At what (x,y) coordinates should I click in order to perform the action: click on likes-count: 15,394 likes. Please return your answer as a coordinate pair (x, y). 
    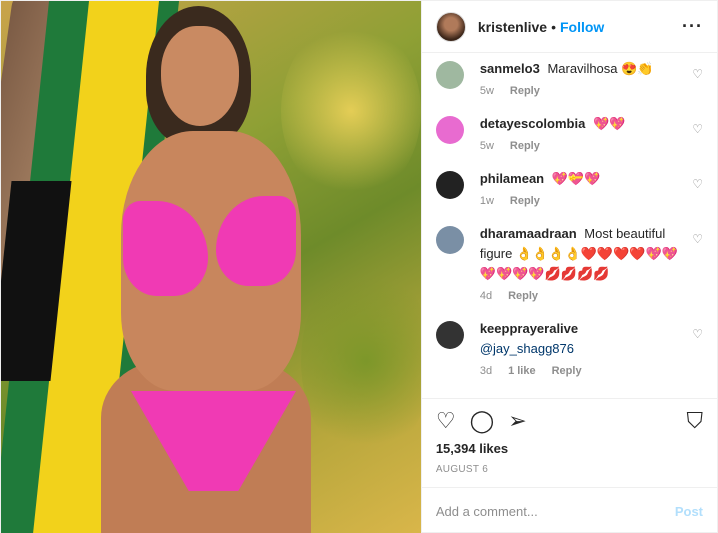
    Looking at the image, I should click on (569, 448).